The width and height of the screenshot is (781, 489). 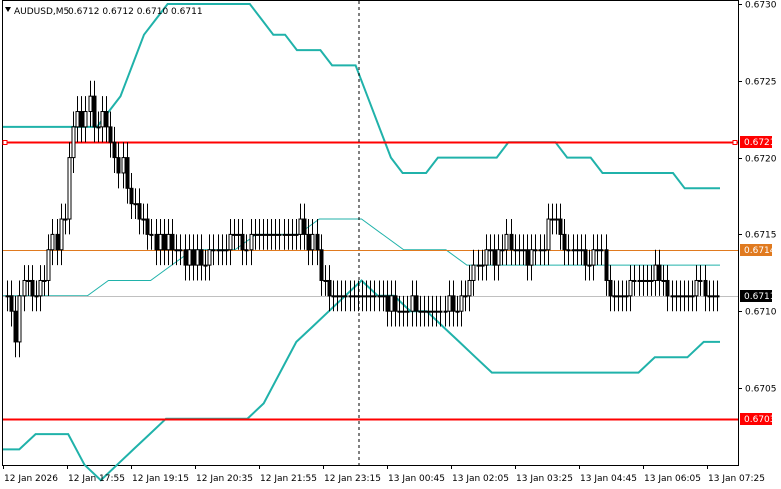 What do you see at coordinates (760, 251) in the screenshot?
I see `middle-price-tag-label: 0.6714` at bounding box center [760, 251].